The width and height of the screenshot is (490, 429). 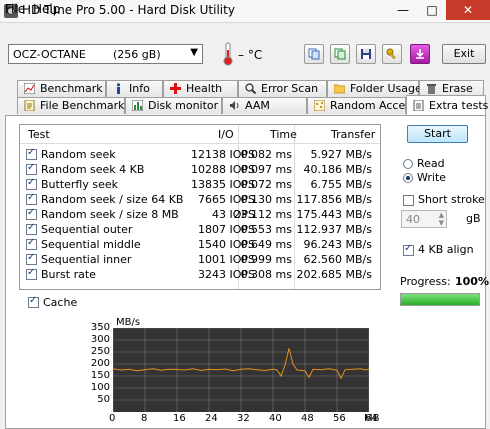 I want to click on copy-button, so click(x=314, y=54).